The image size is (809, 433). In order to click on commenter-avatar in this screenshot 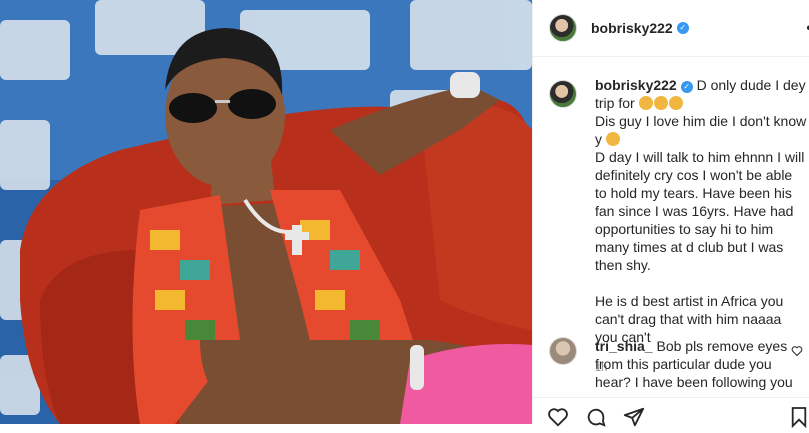, I will do `click(563, 351)`.